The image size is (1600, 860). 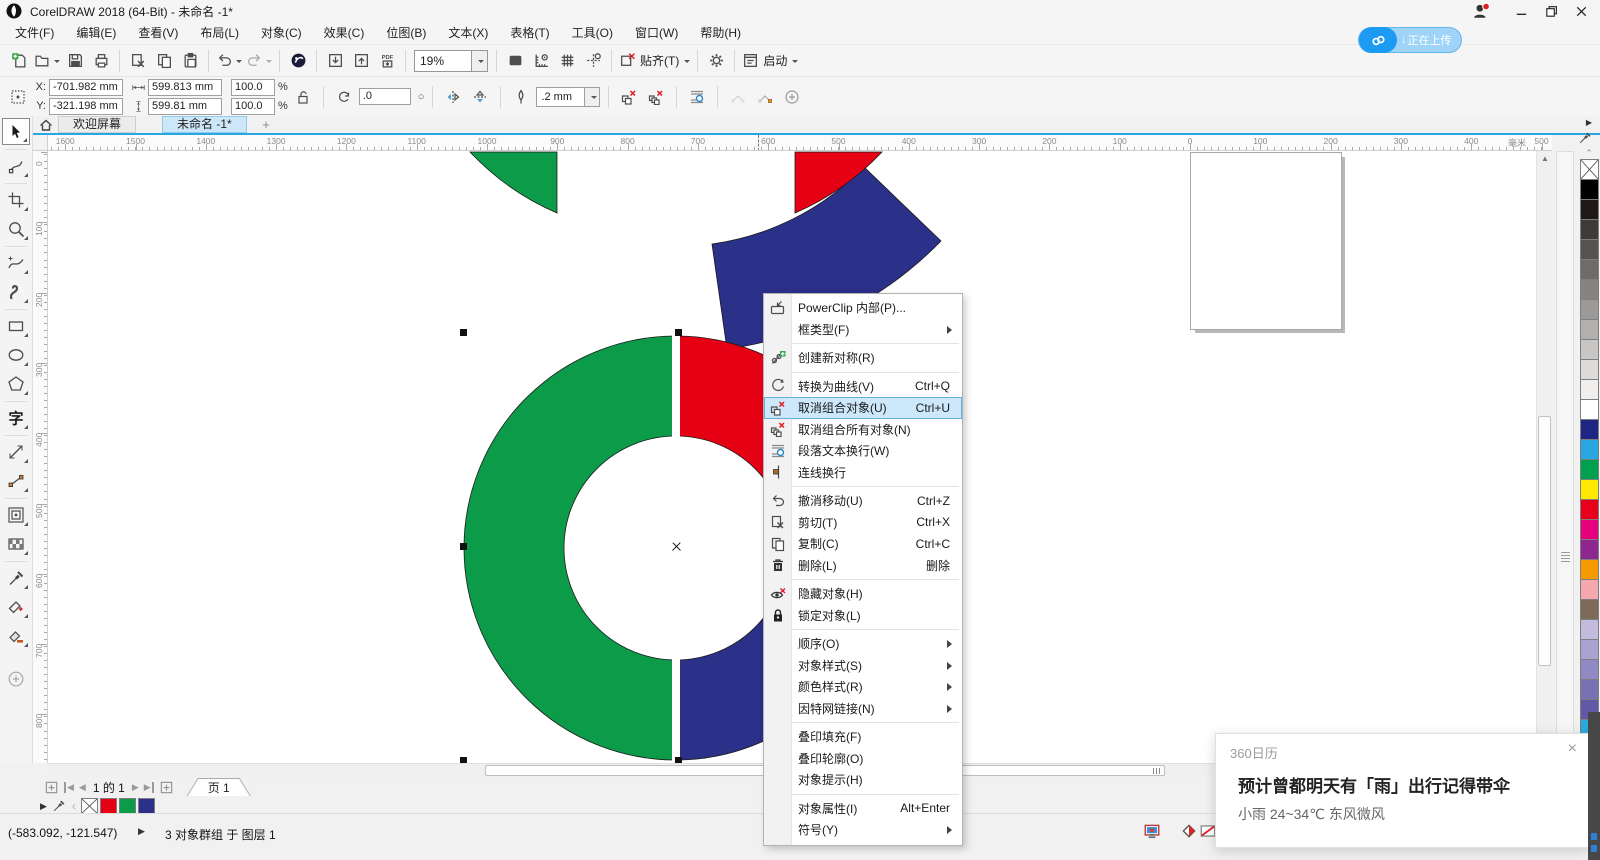 I want to click on menu-item-5: 效果(C), so click(x=344, y=33).